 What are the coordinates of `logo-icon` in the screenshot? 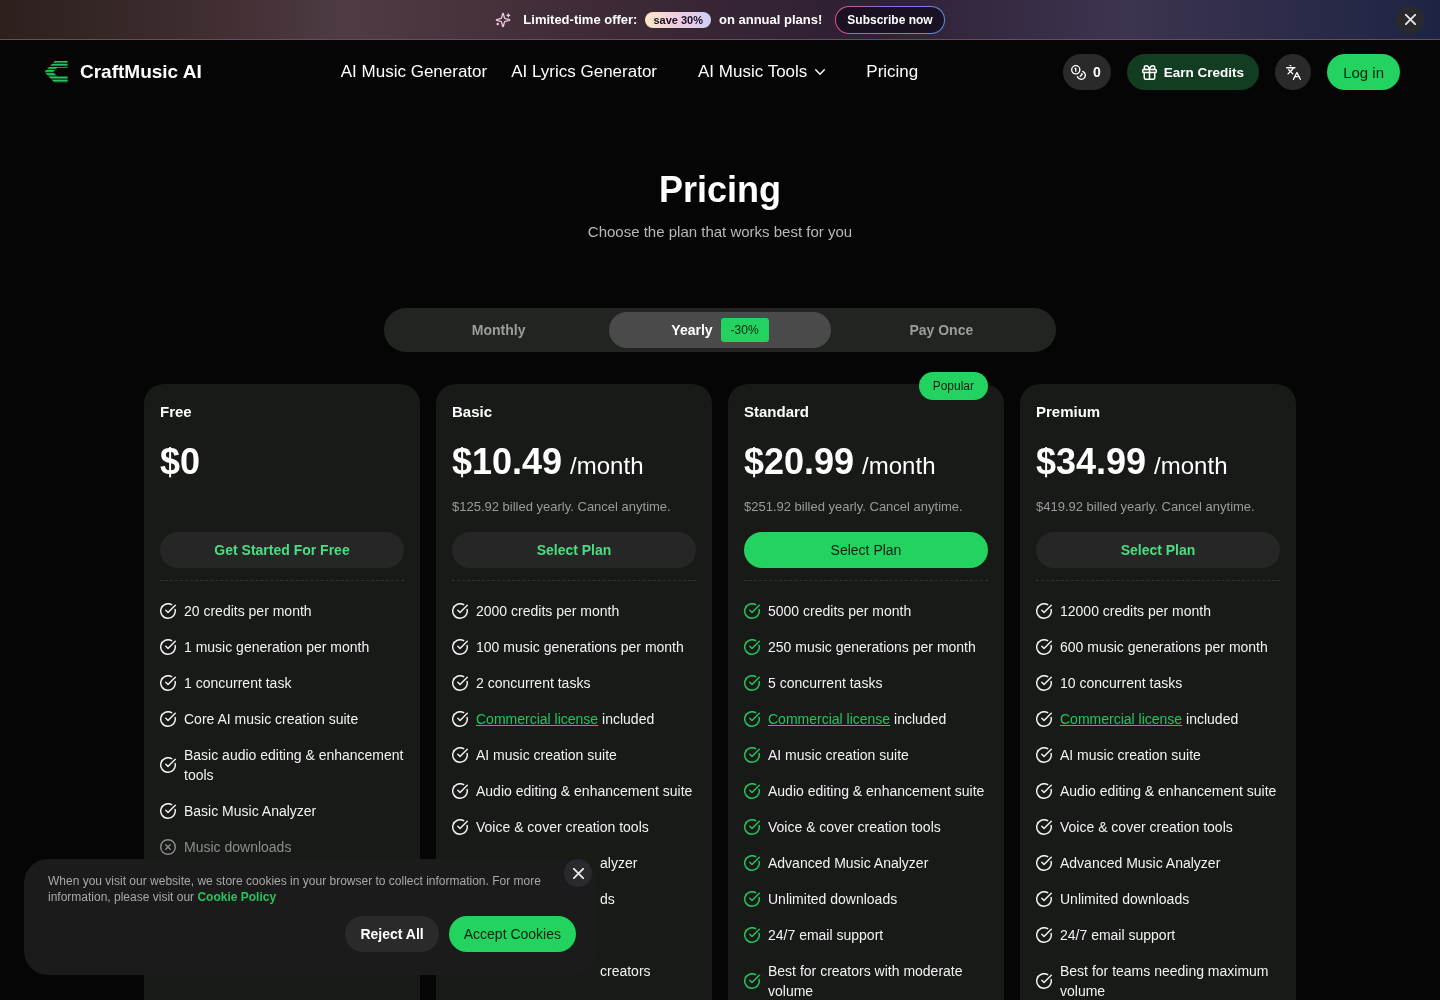 It's located at (56, 72).